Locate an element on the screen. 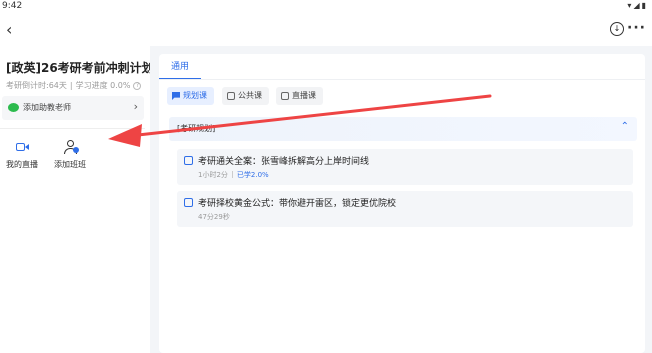 Image resolution: width=652 pixels, height=353 pixels. exam-countdown: 考研倒计时:64天 is located at coordinates (36, 85).